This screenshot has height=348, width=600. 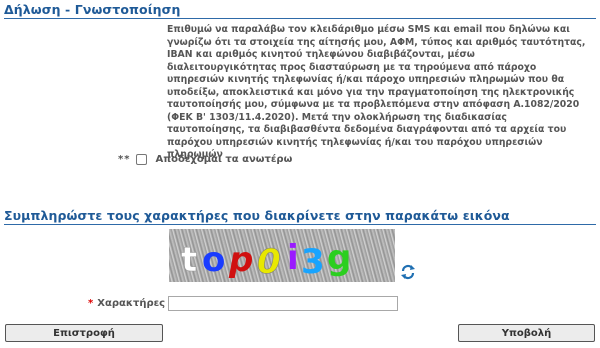 What do you see at coordinates (213, 260) in the screenshot?
I see `captcha-char: o` at bounding box center [213, 260].